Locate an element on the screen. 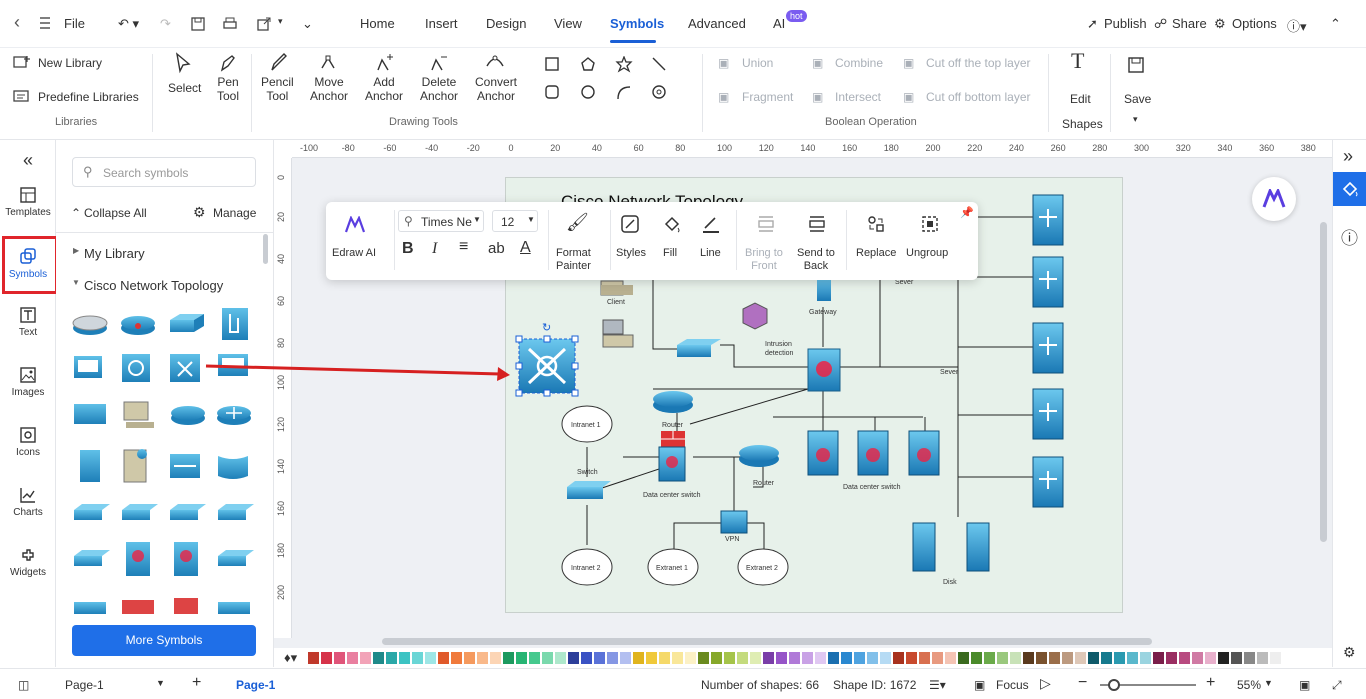 The height and width of the screenshot is (699, 1366). collapse-all-button: Collapse All is located at coordinates (115, 213).